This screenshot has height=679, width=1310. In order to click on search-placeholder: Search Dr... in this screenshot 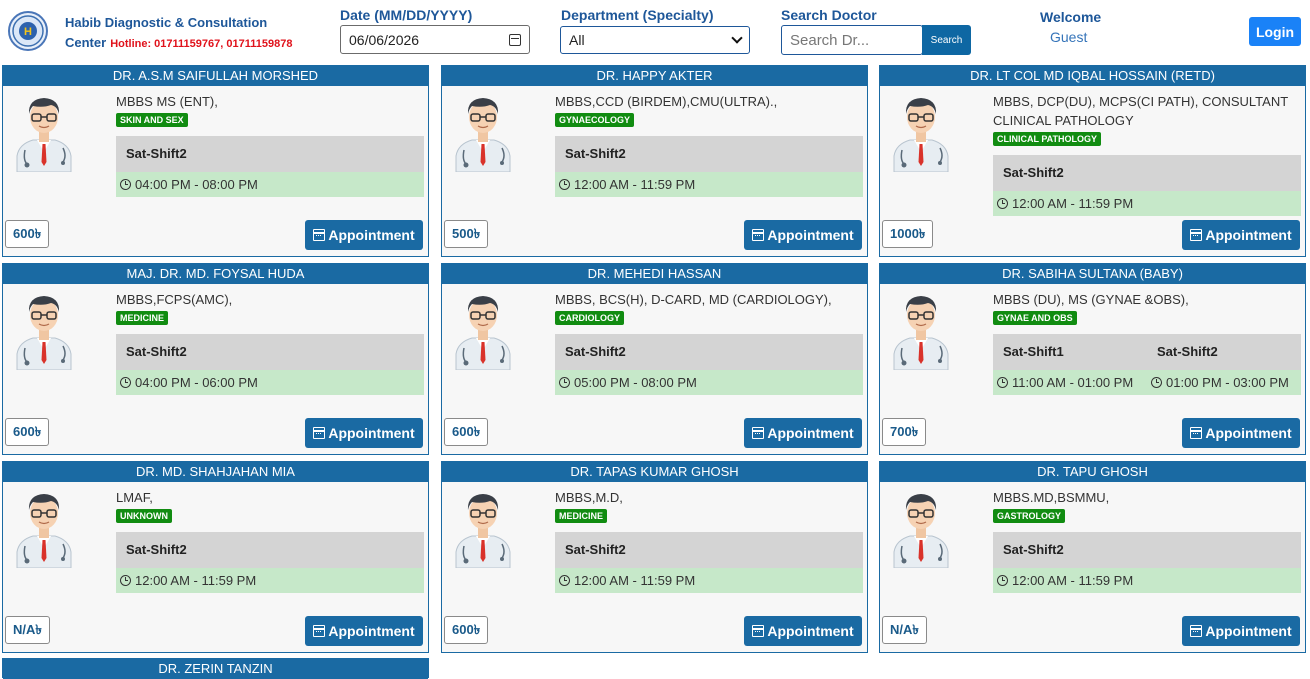, I will do `click(830, 40)`.